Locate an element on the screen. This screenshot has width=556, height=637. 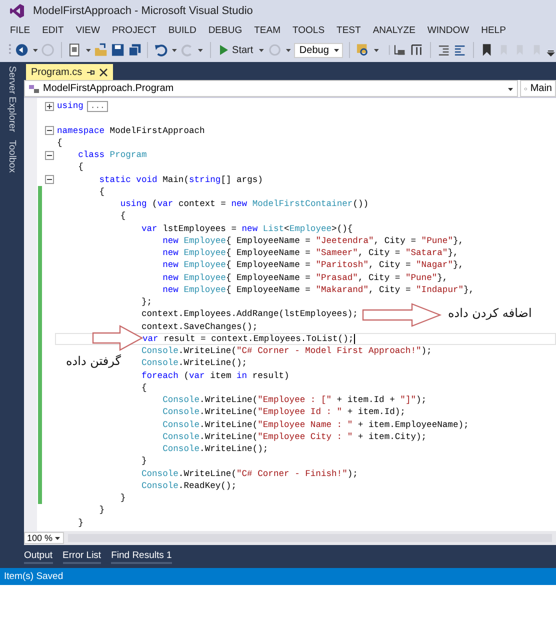
arrow-shape is located at coordinates (118, 338).